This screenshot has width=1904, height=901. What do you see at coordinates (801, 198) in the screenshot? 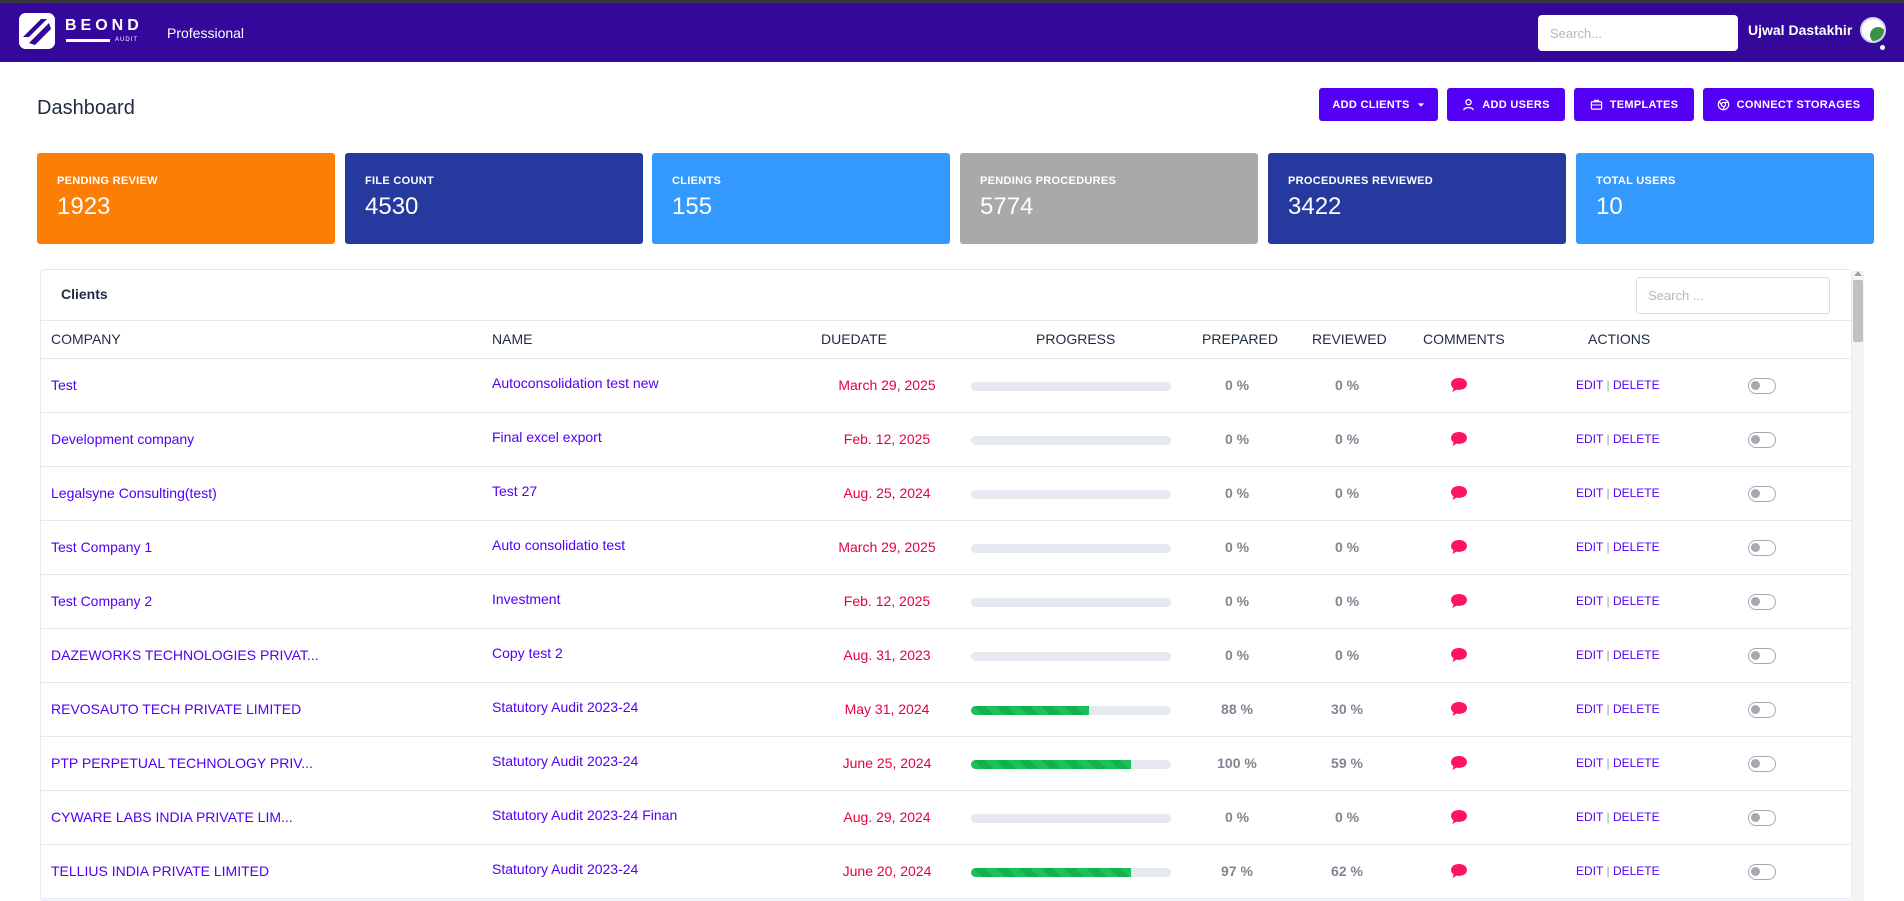
I see `stat-card: CLIENTS 155` at bounding box center [801, 198].